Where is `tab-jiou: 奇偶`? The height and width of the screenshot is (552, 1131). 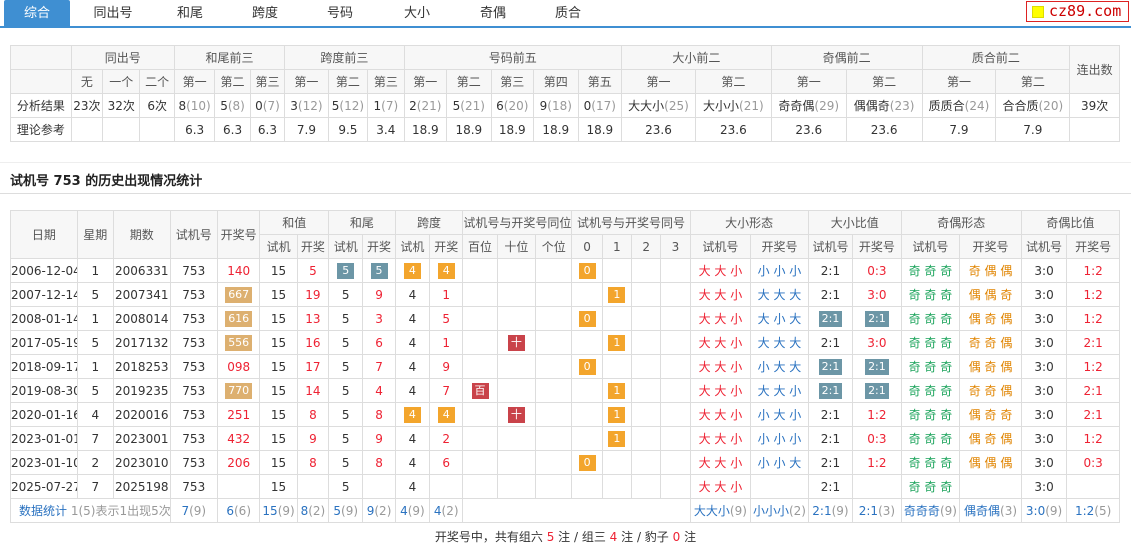
tab-jiou: 奇偶 is located at coordinates (493, 14).